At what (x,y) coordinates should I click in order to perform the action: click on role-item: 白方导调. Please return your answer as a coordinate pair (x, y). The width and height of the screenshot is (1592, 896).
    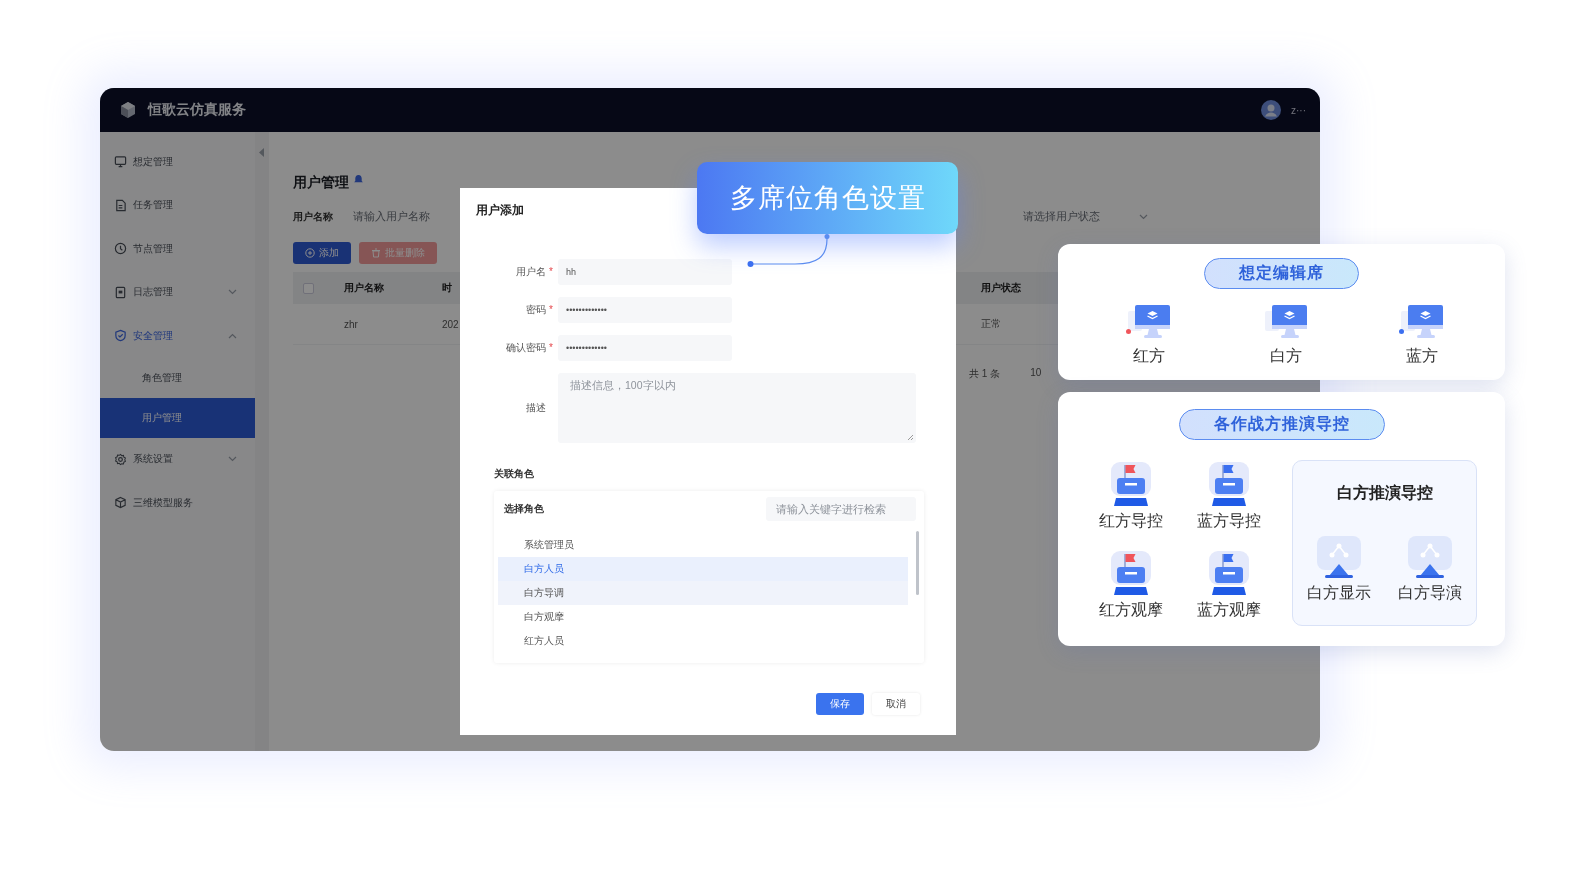
    Looking at the image, I should click on (703, 593).